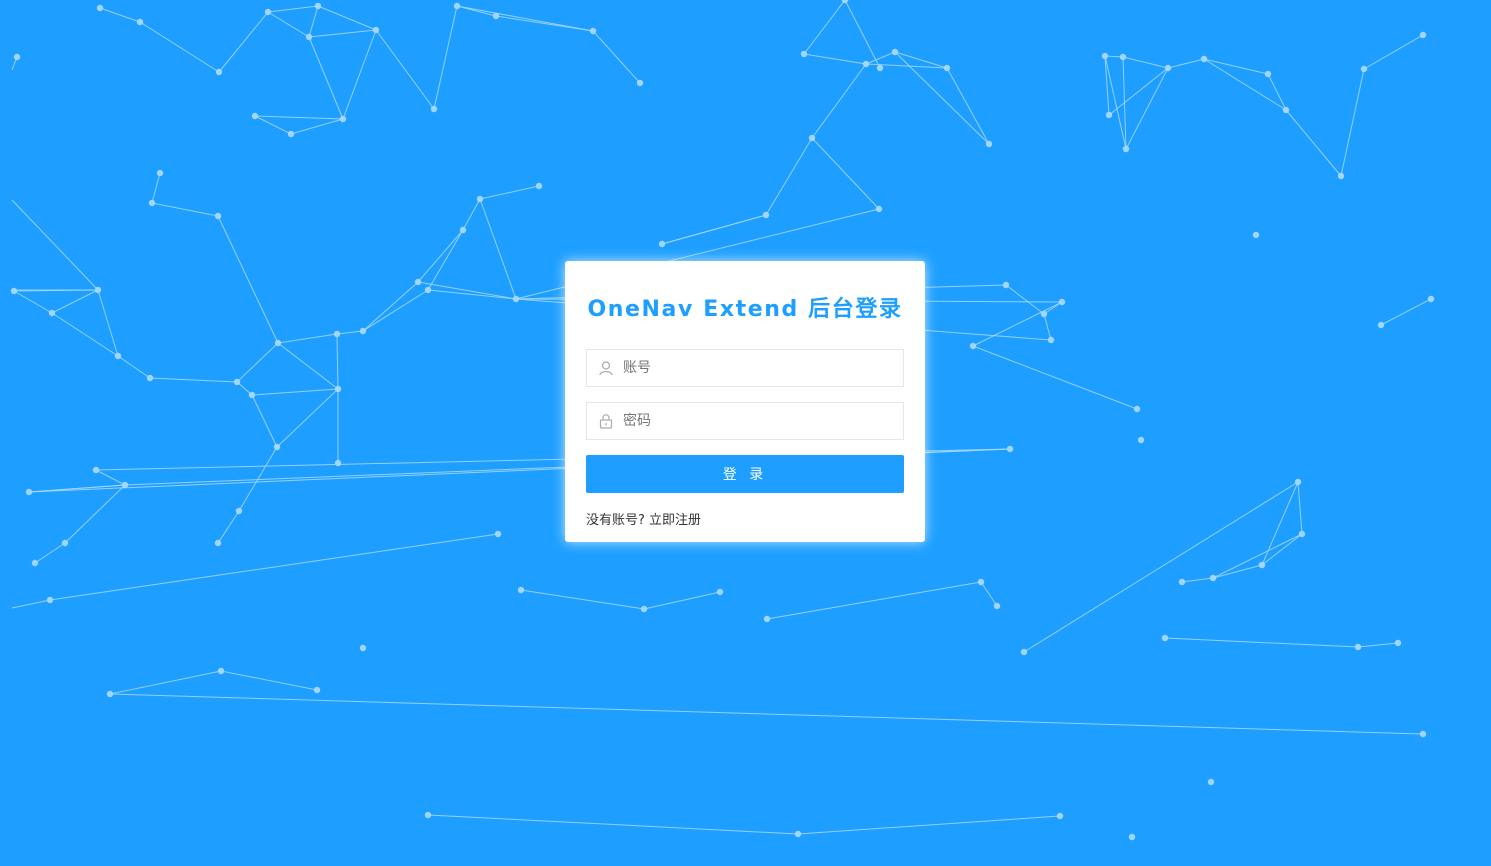 Image resolution: width=1491 pixels, height=866 pixels. I want to click on user-icon, so click(606, 368).